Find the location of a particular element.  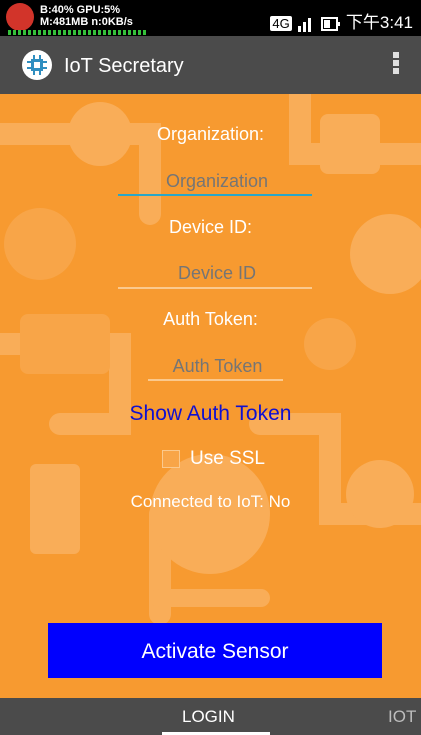

status-right: 4G 下午3:41 is located at coordinates (341, 20).